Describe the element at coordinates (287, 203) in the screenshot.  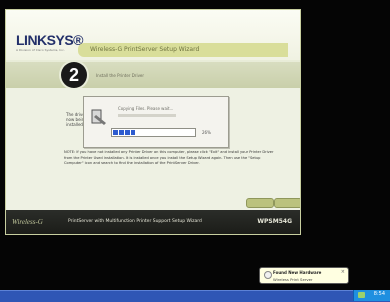
I see `next-button` at that location.